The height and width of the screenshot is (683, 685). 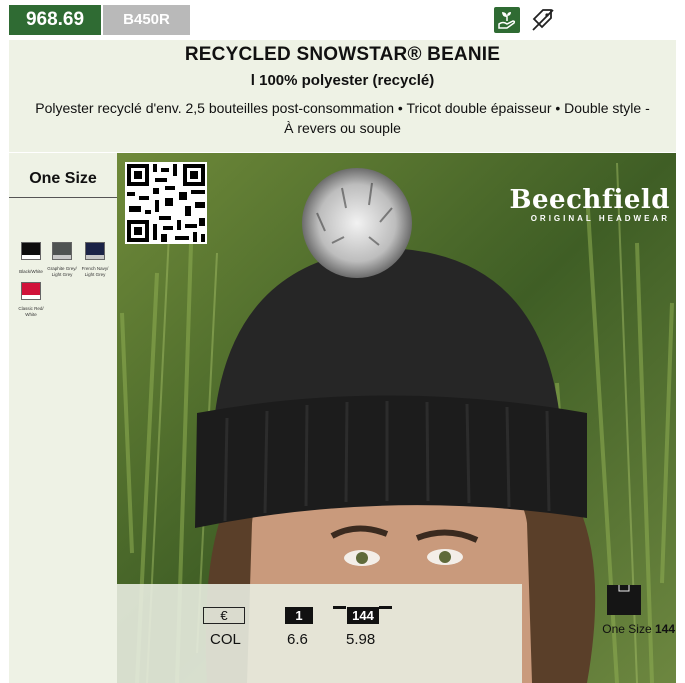 I want to click on currency-label: €, so click(x=224, y=615).